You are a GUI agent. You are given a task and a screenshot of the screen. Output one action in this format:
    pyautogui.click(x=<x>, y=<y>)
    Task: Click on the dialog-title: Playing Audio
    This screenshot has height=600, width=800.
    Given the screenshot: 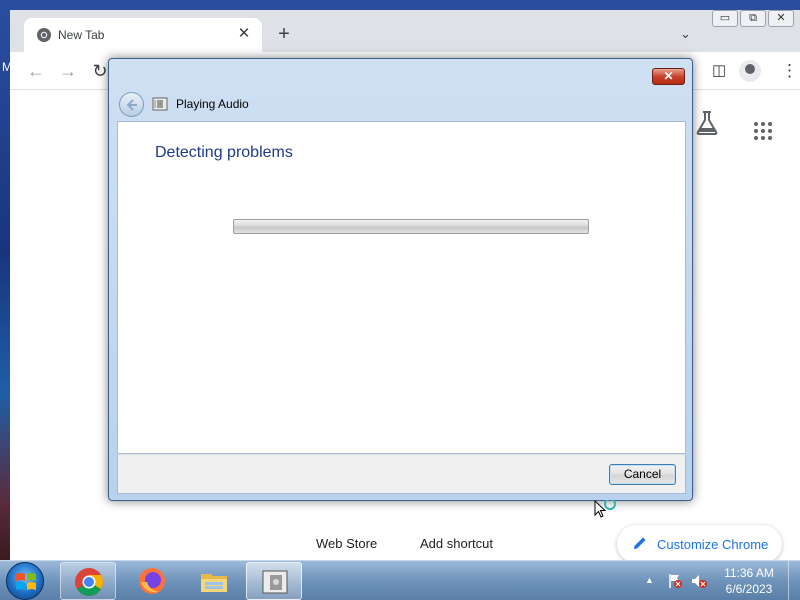 What is the action you would take?
    pyautogui.click(x=212, y=104)
    